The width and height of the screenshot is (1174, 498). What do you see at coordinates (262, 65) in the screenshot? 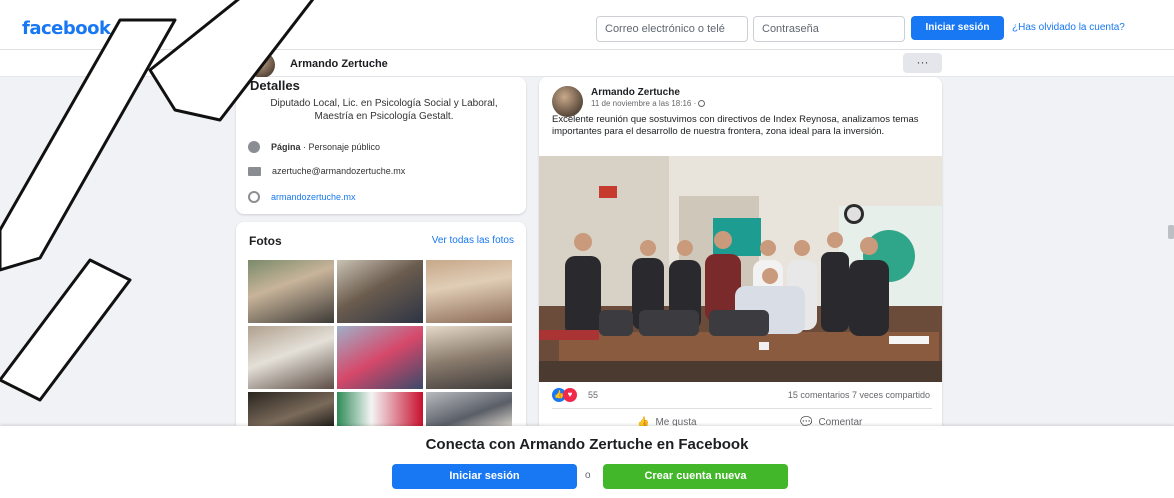
I see `profile-avatar` at bounding box center [262, 65].